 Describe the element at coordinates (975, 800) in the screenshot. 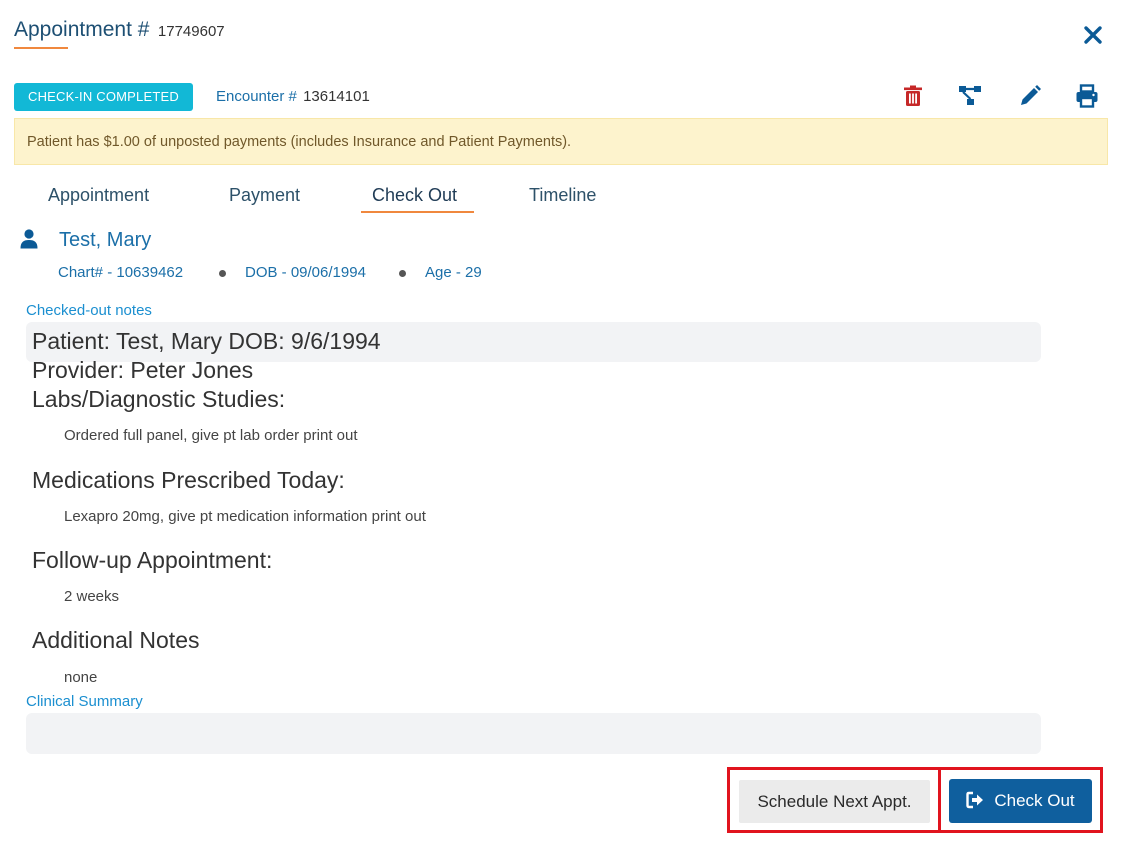

I see `sign-out-icon` at that location.